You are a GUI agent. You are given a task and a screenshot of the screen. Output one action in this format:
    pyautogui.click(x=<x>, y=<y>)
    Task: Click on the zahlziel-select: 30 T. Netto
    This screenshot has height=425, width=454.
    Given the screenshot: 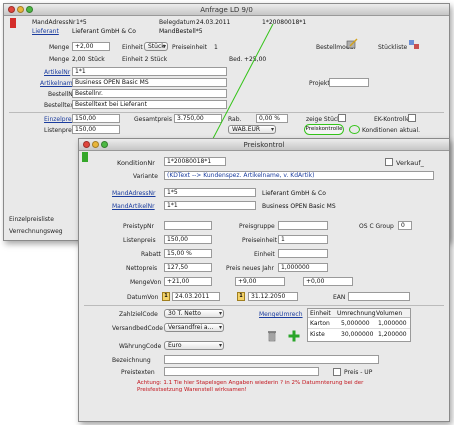 What is the action you would take?
    pyautogui.click(x=194, y=313)
    